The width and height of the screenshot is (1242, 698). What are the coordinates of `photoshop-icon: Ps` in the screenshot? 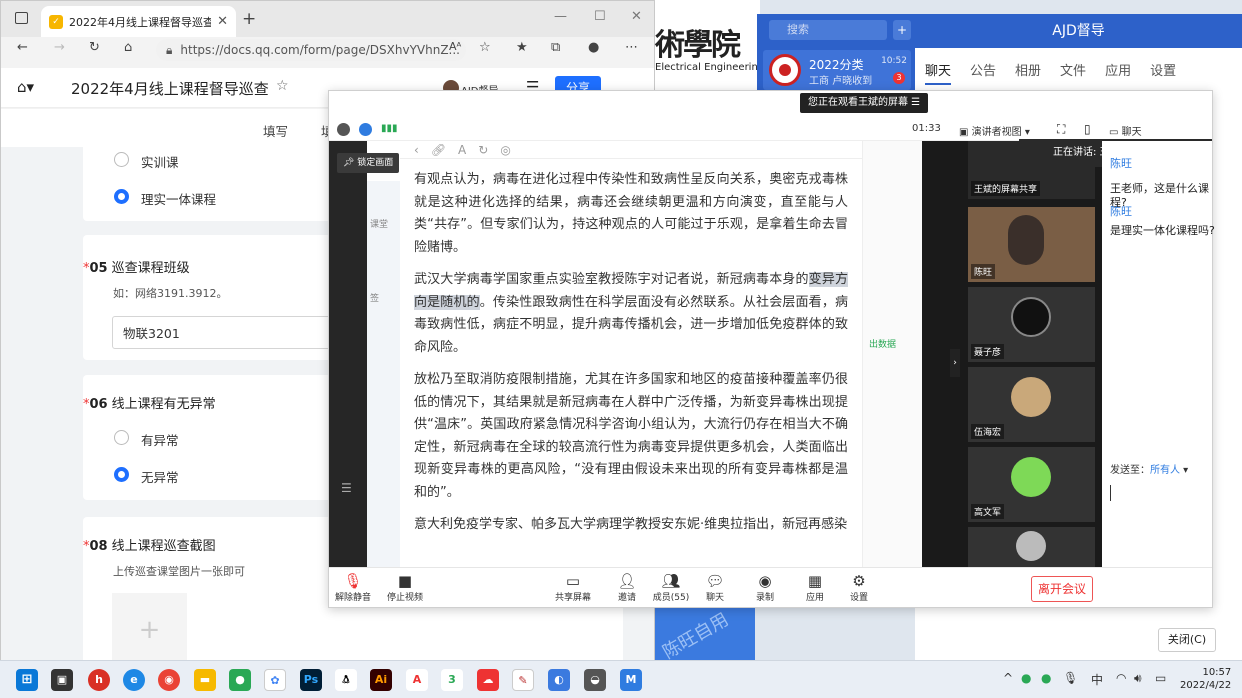 It's located at (311, 680).